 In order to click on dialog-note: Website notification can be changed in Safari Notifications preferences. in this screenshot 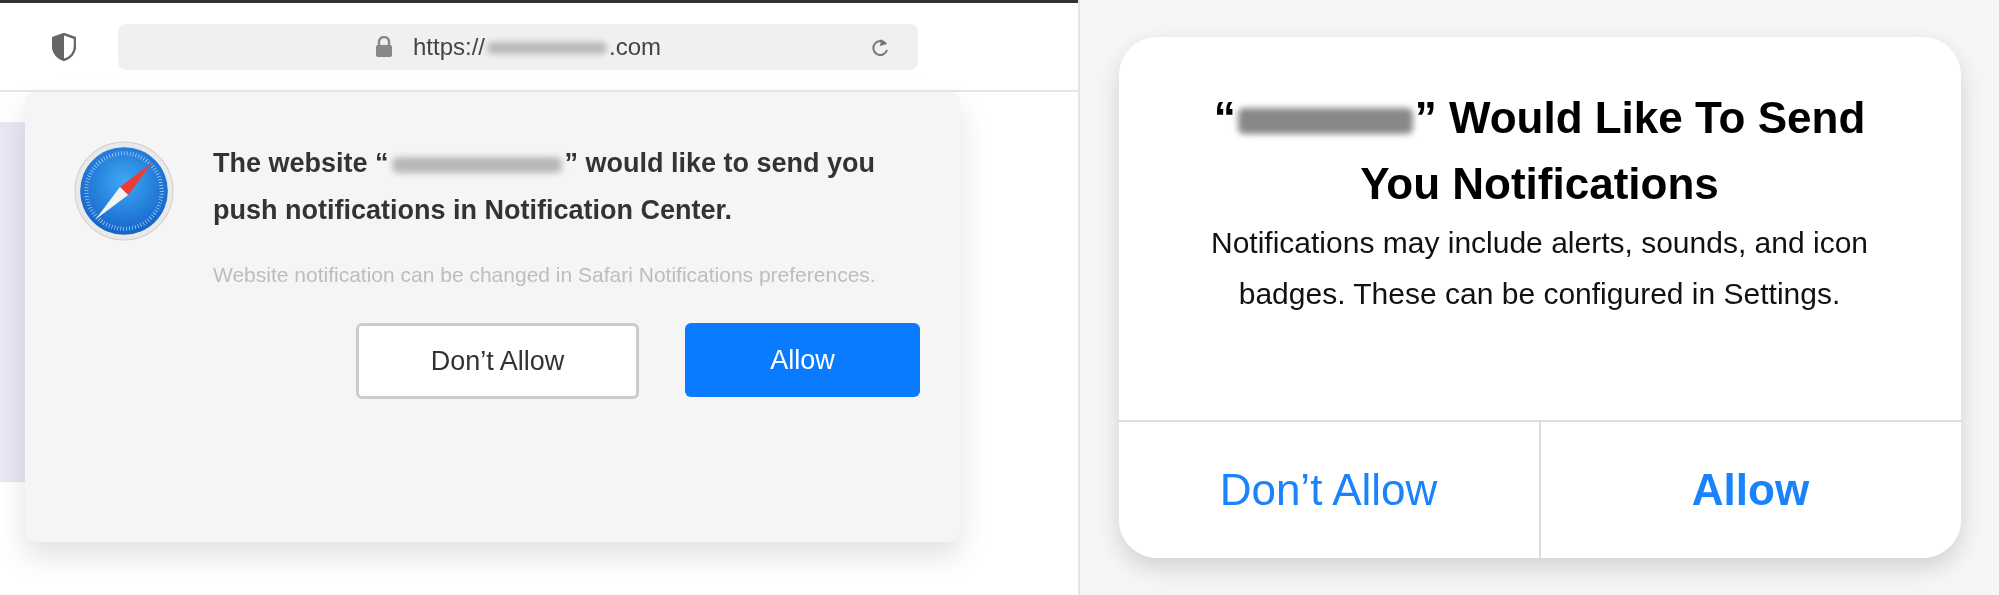, I will do `click(545, 275)`.